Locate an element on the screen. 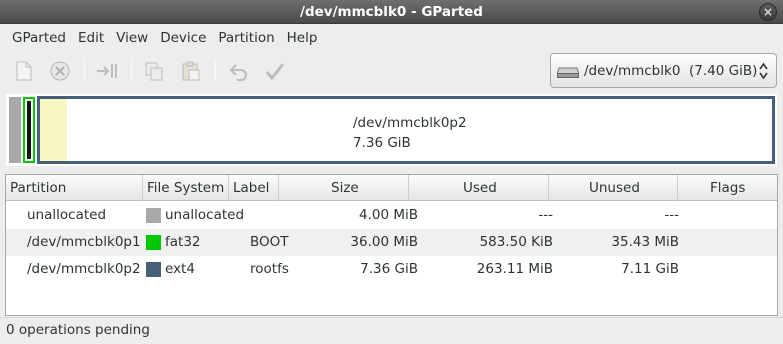 The height and width of the screenshot is (344, 783). menu-device: Device is located at coordinates (183, 38).